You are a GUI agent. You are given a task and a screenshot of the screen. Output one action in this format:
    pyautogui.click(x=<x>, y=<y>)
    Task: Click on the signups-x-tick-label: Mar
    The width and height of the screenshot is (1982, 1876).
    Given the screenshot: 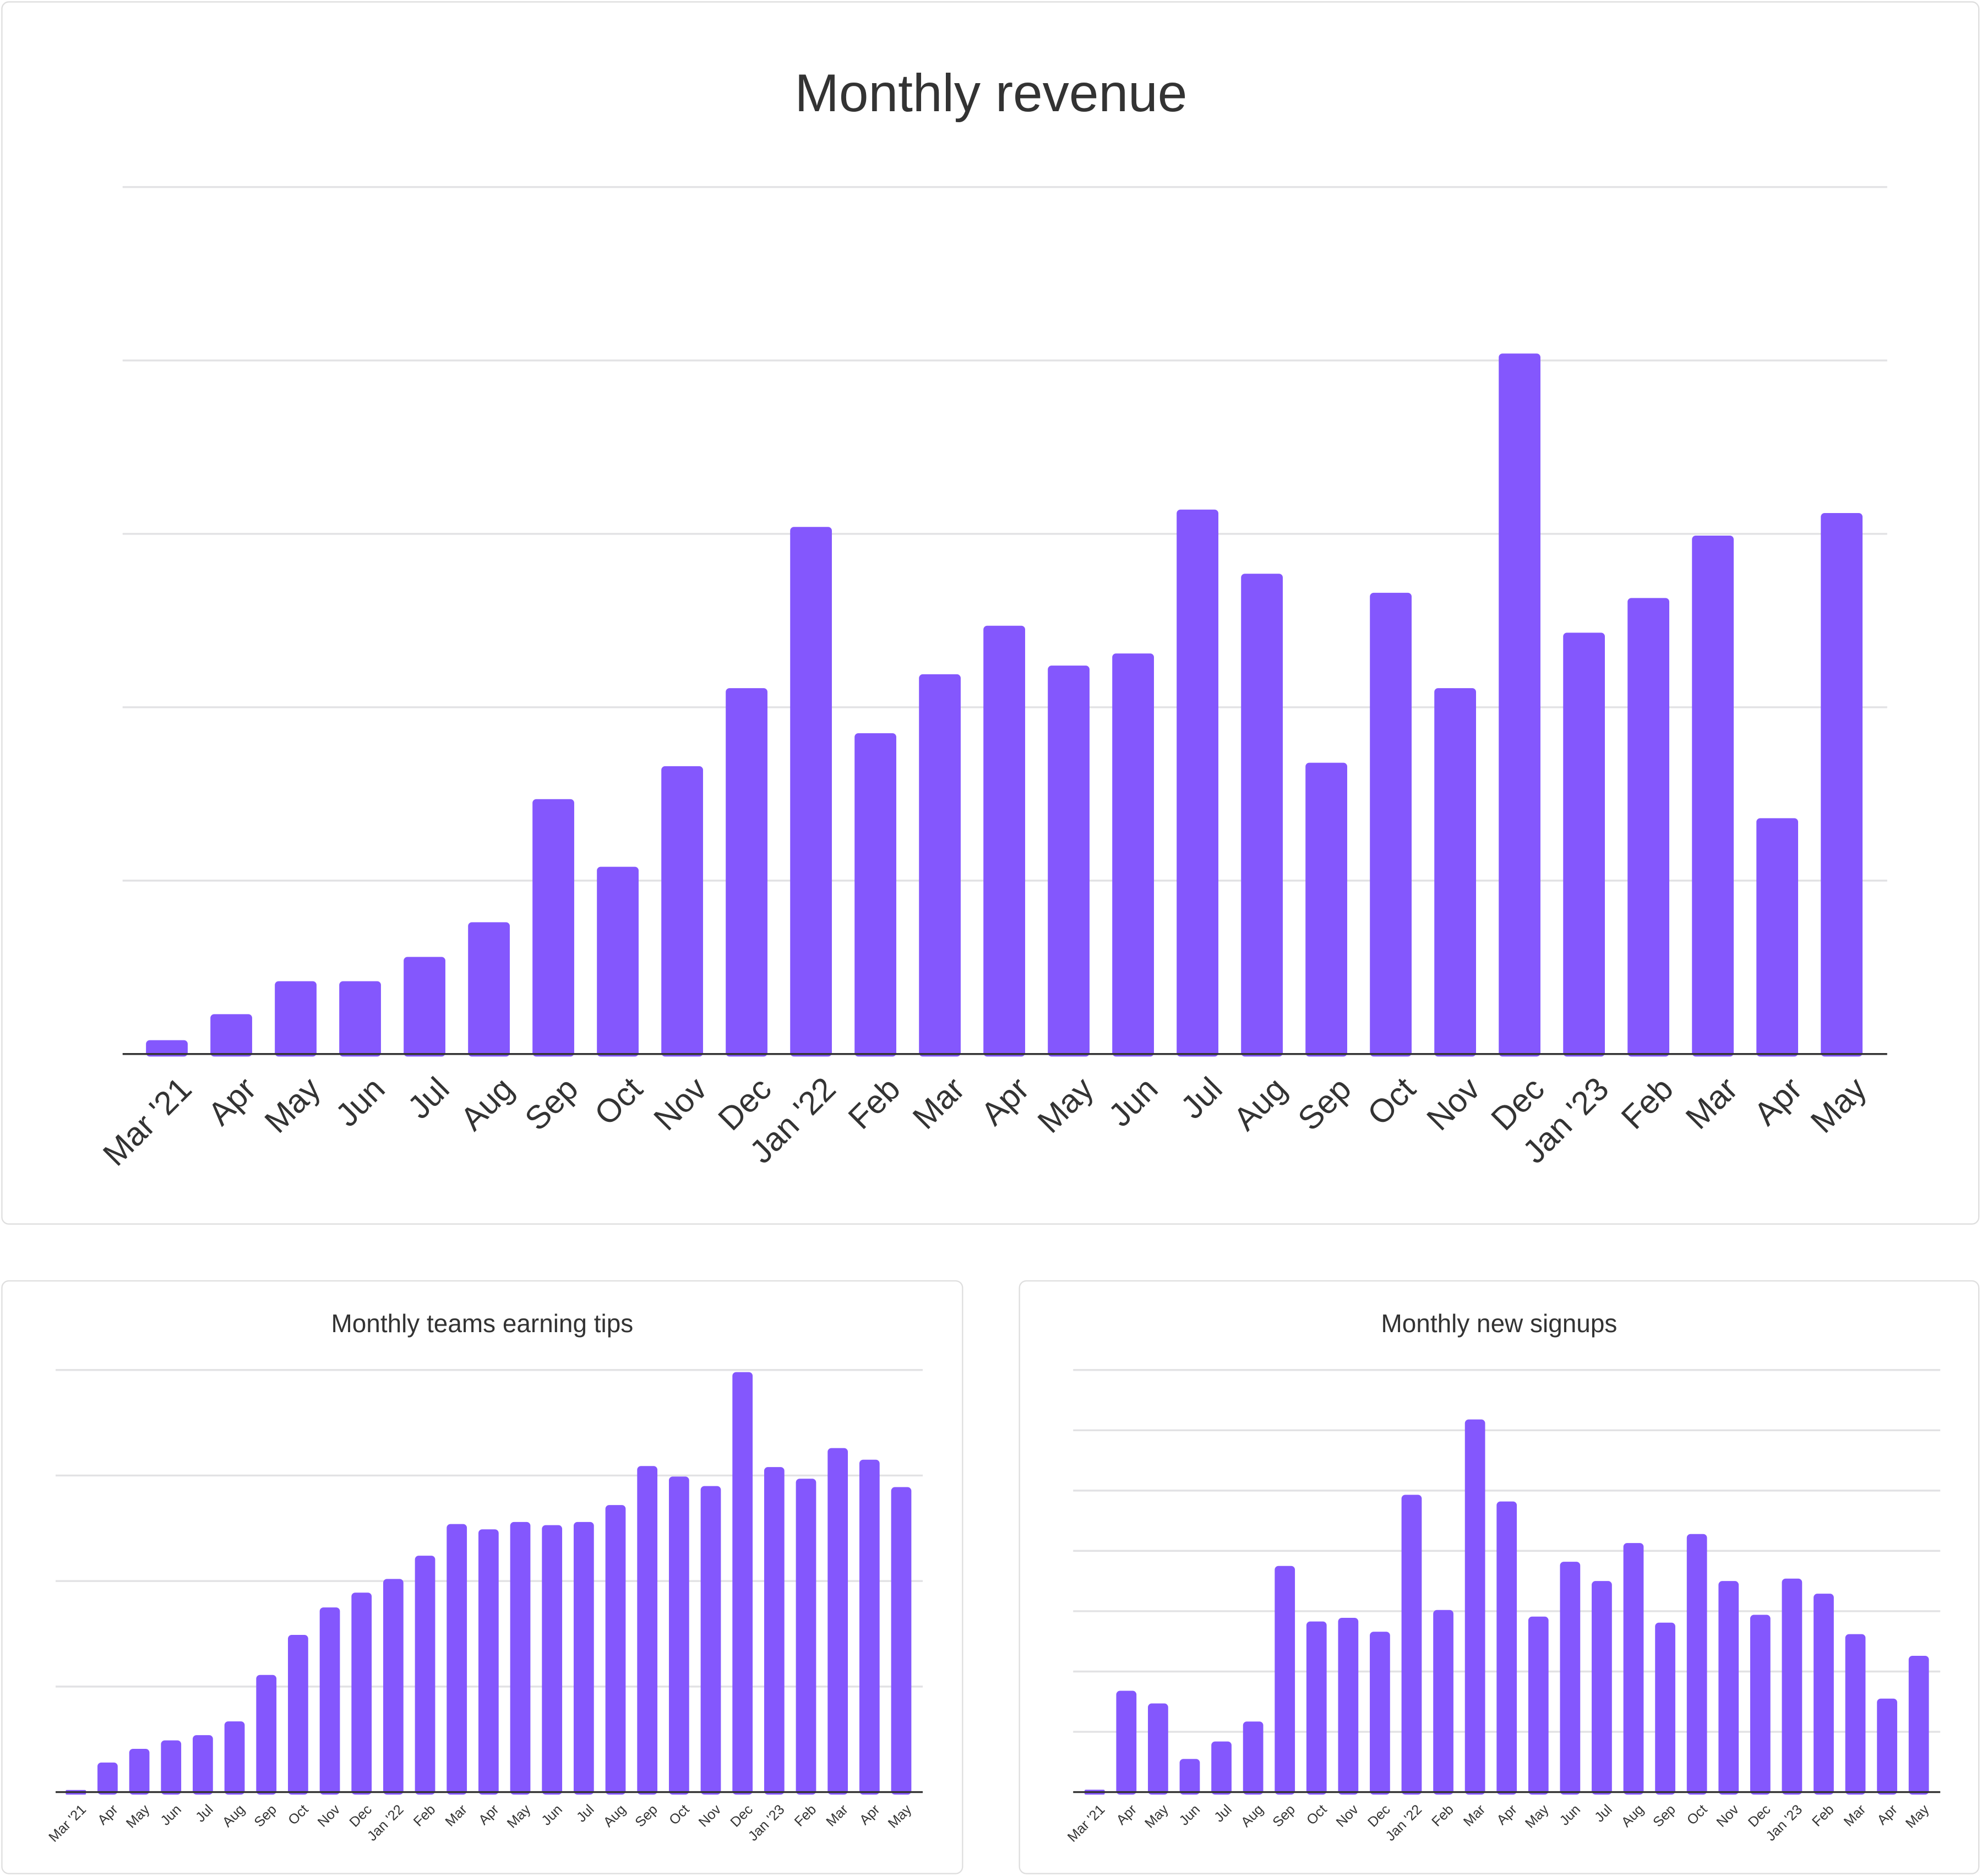 What is the action you would take?
    pyautogui.click(x=1475, y=1816)
    